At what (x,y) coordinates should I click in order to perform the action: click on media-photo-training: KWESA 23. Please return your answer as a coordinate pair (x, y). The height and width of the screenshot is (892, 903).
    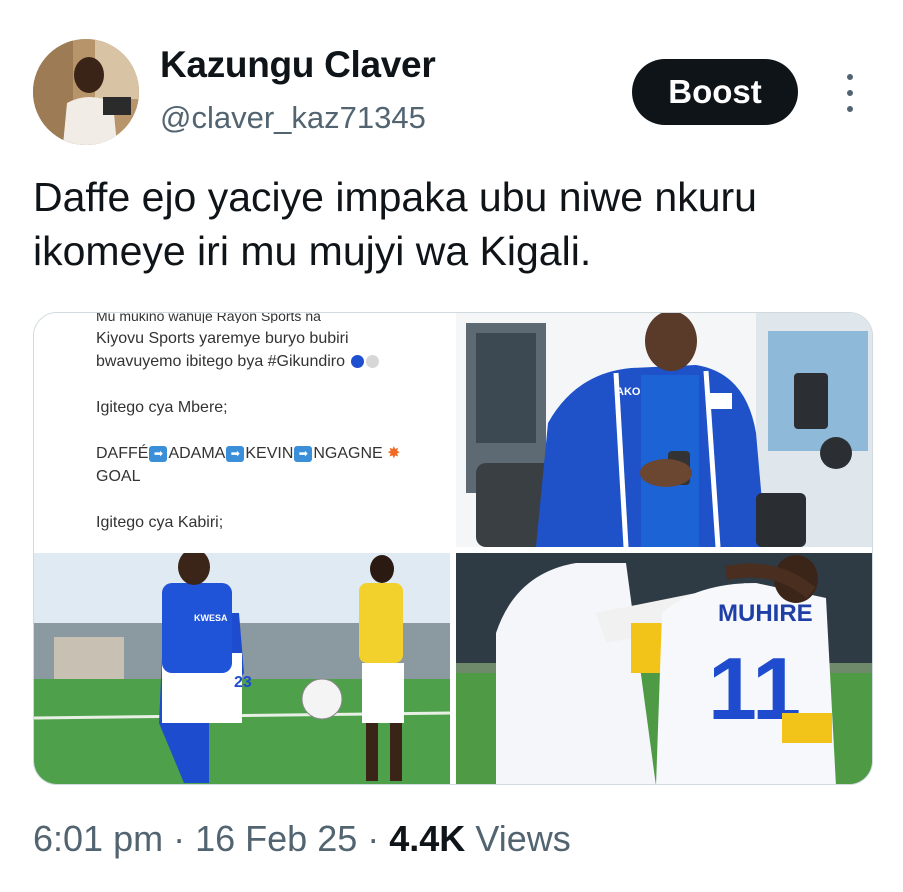
    Looking at the image, I should click on (242, 668).